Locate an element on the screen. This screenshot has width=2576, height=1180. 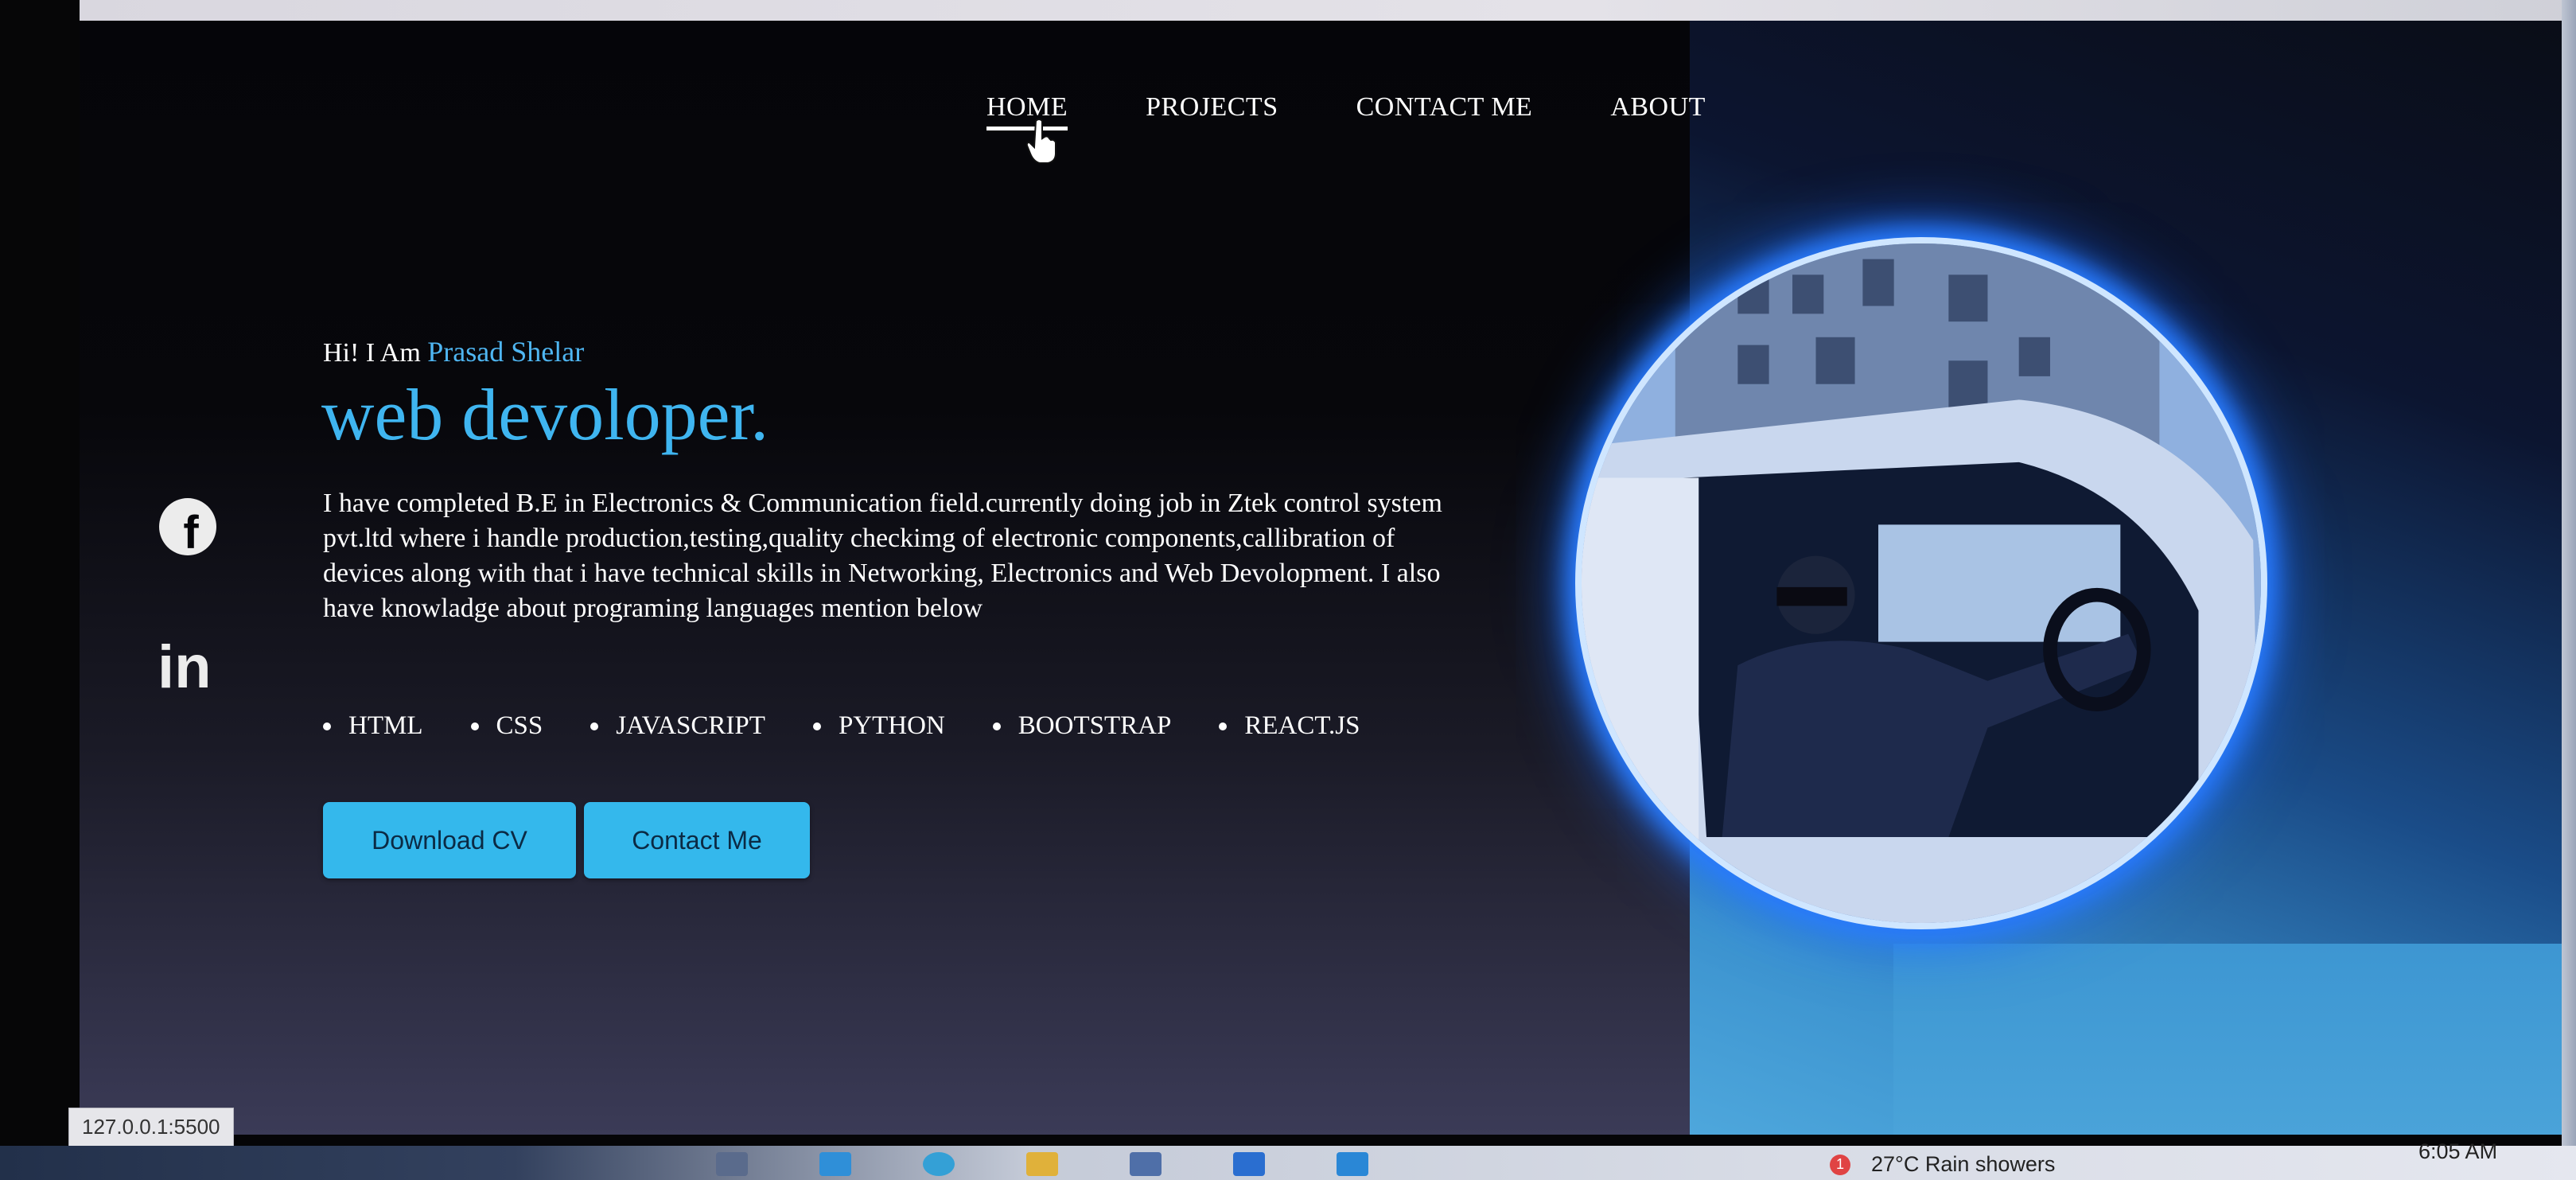
skill-item: CSS is located at coordinates (507, 726).